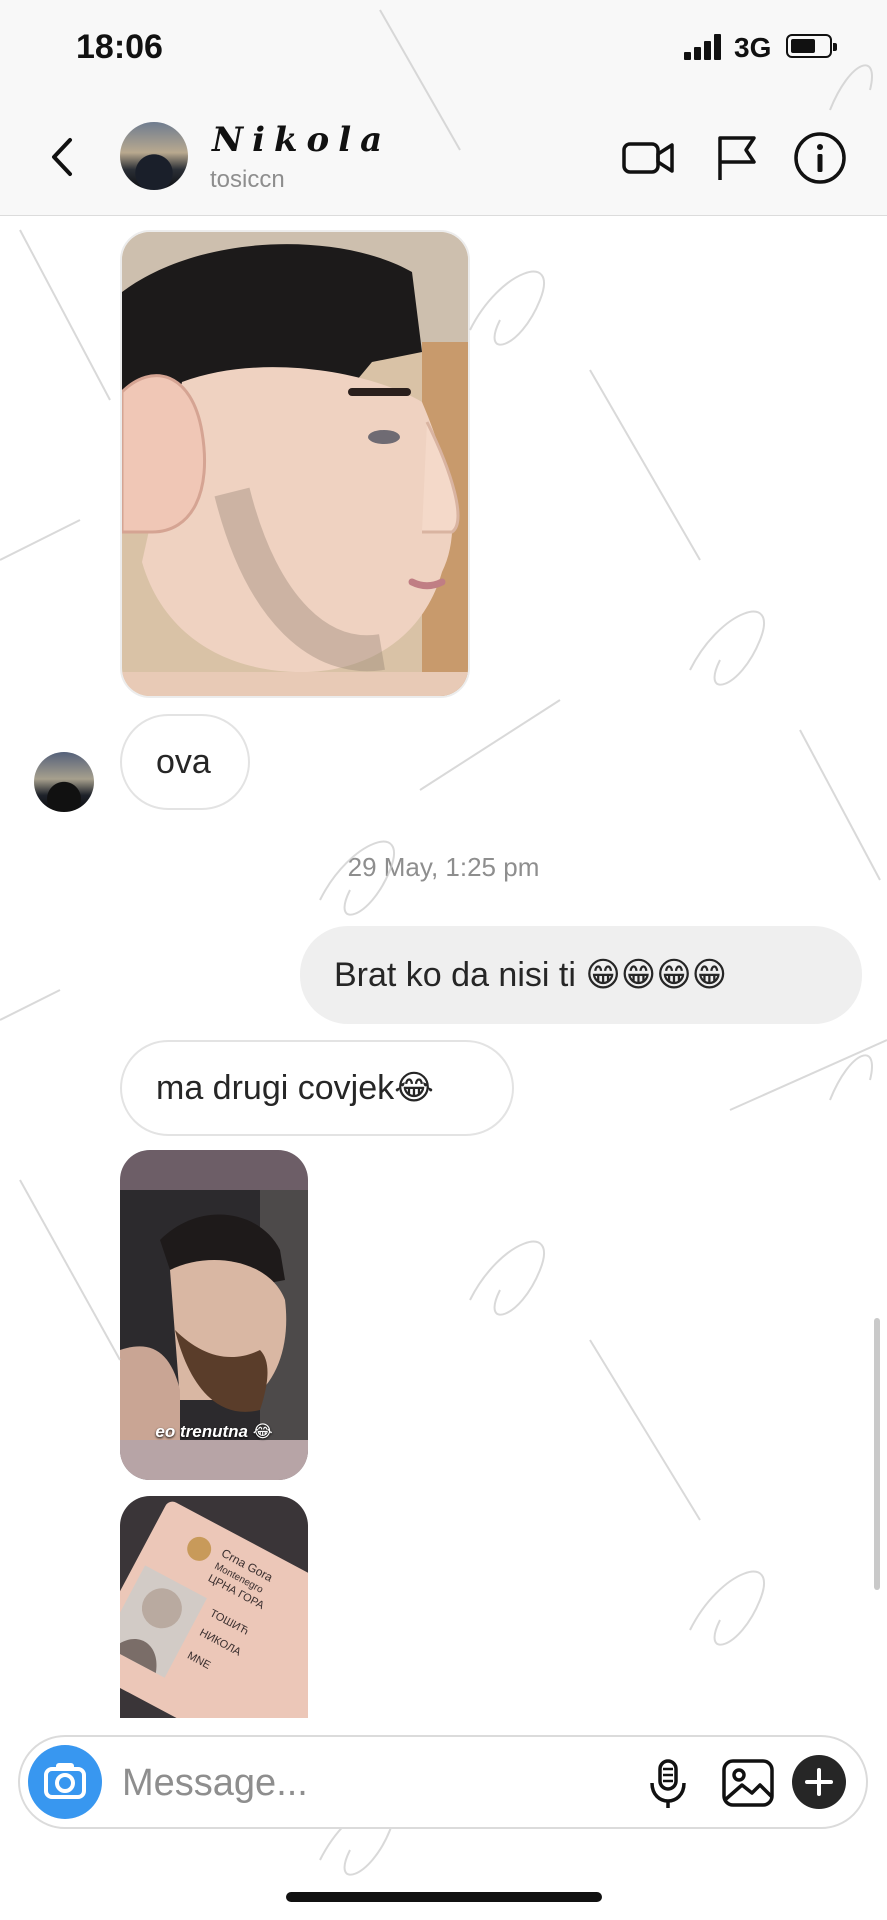  I want to click on camera-button, so click(65, 1782).